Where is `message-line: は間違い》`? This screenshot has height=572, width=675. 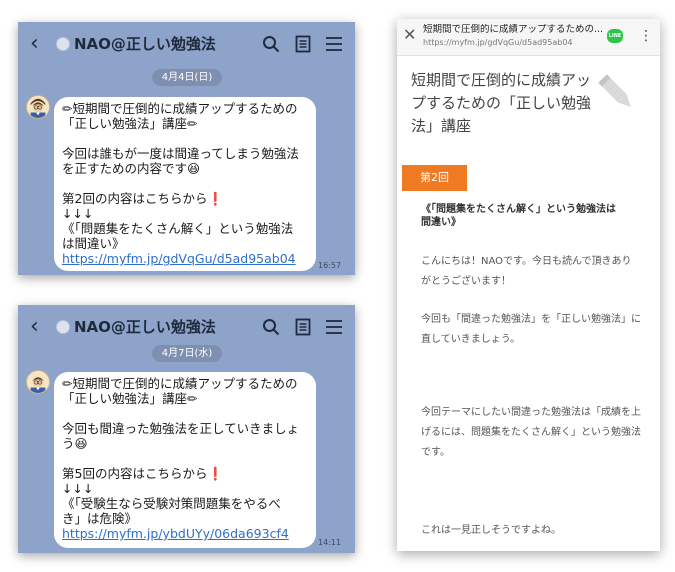 message-line: は間違い》 is located at coordinates (93, 243).